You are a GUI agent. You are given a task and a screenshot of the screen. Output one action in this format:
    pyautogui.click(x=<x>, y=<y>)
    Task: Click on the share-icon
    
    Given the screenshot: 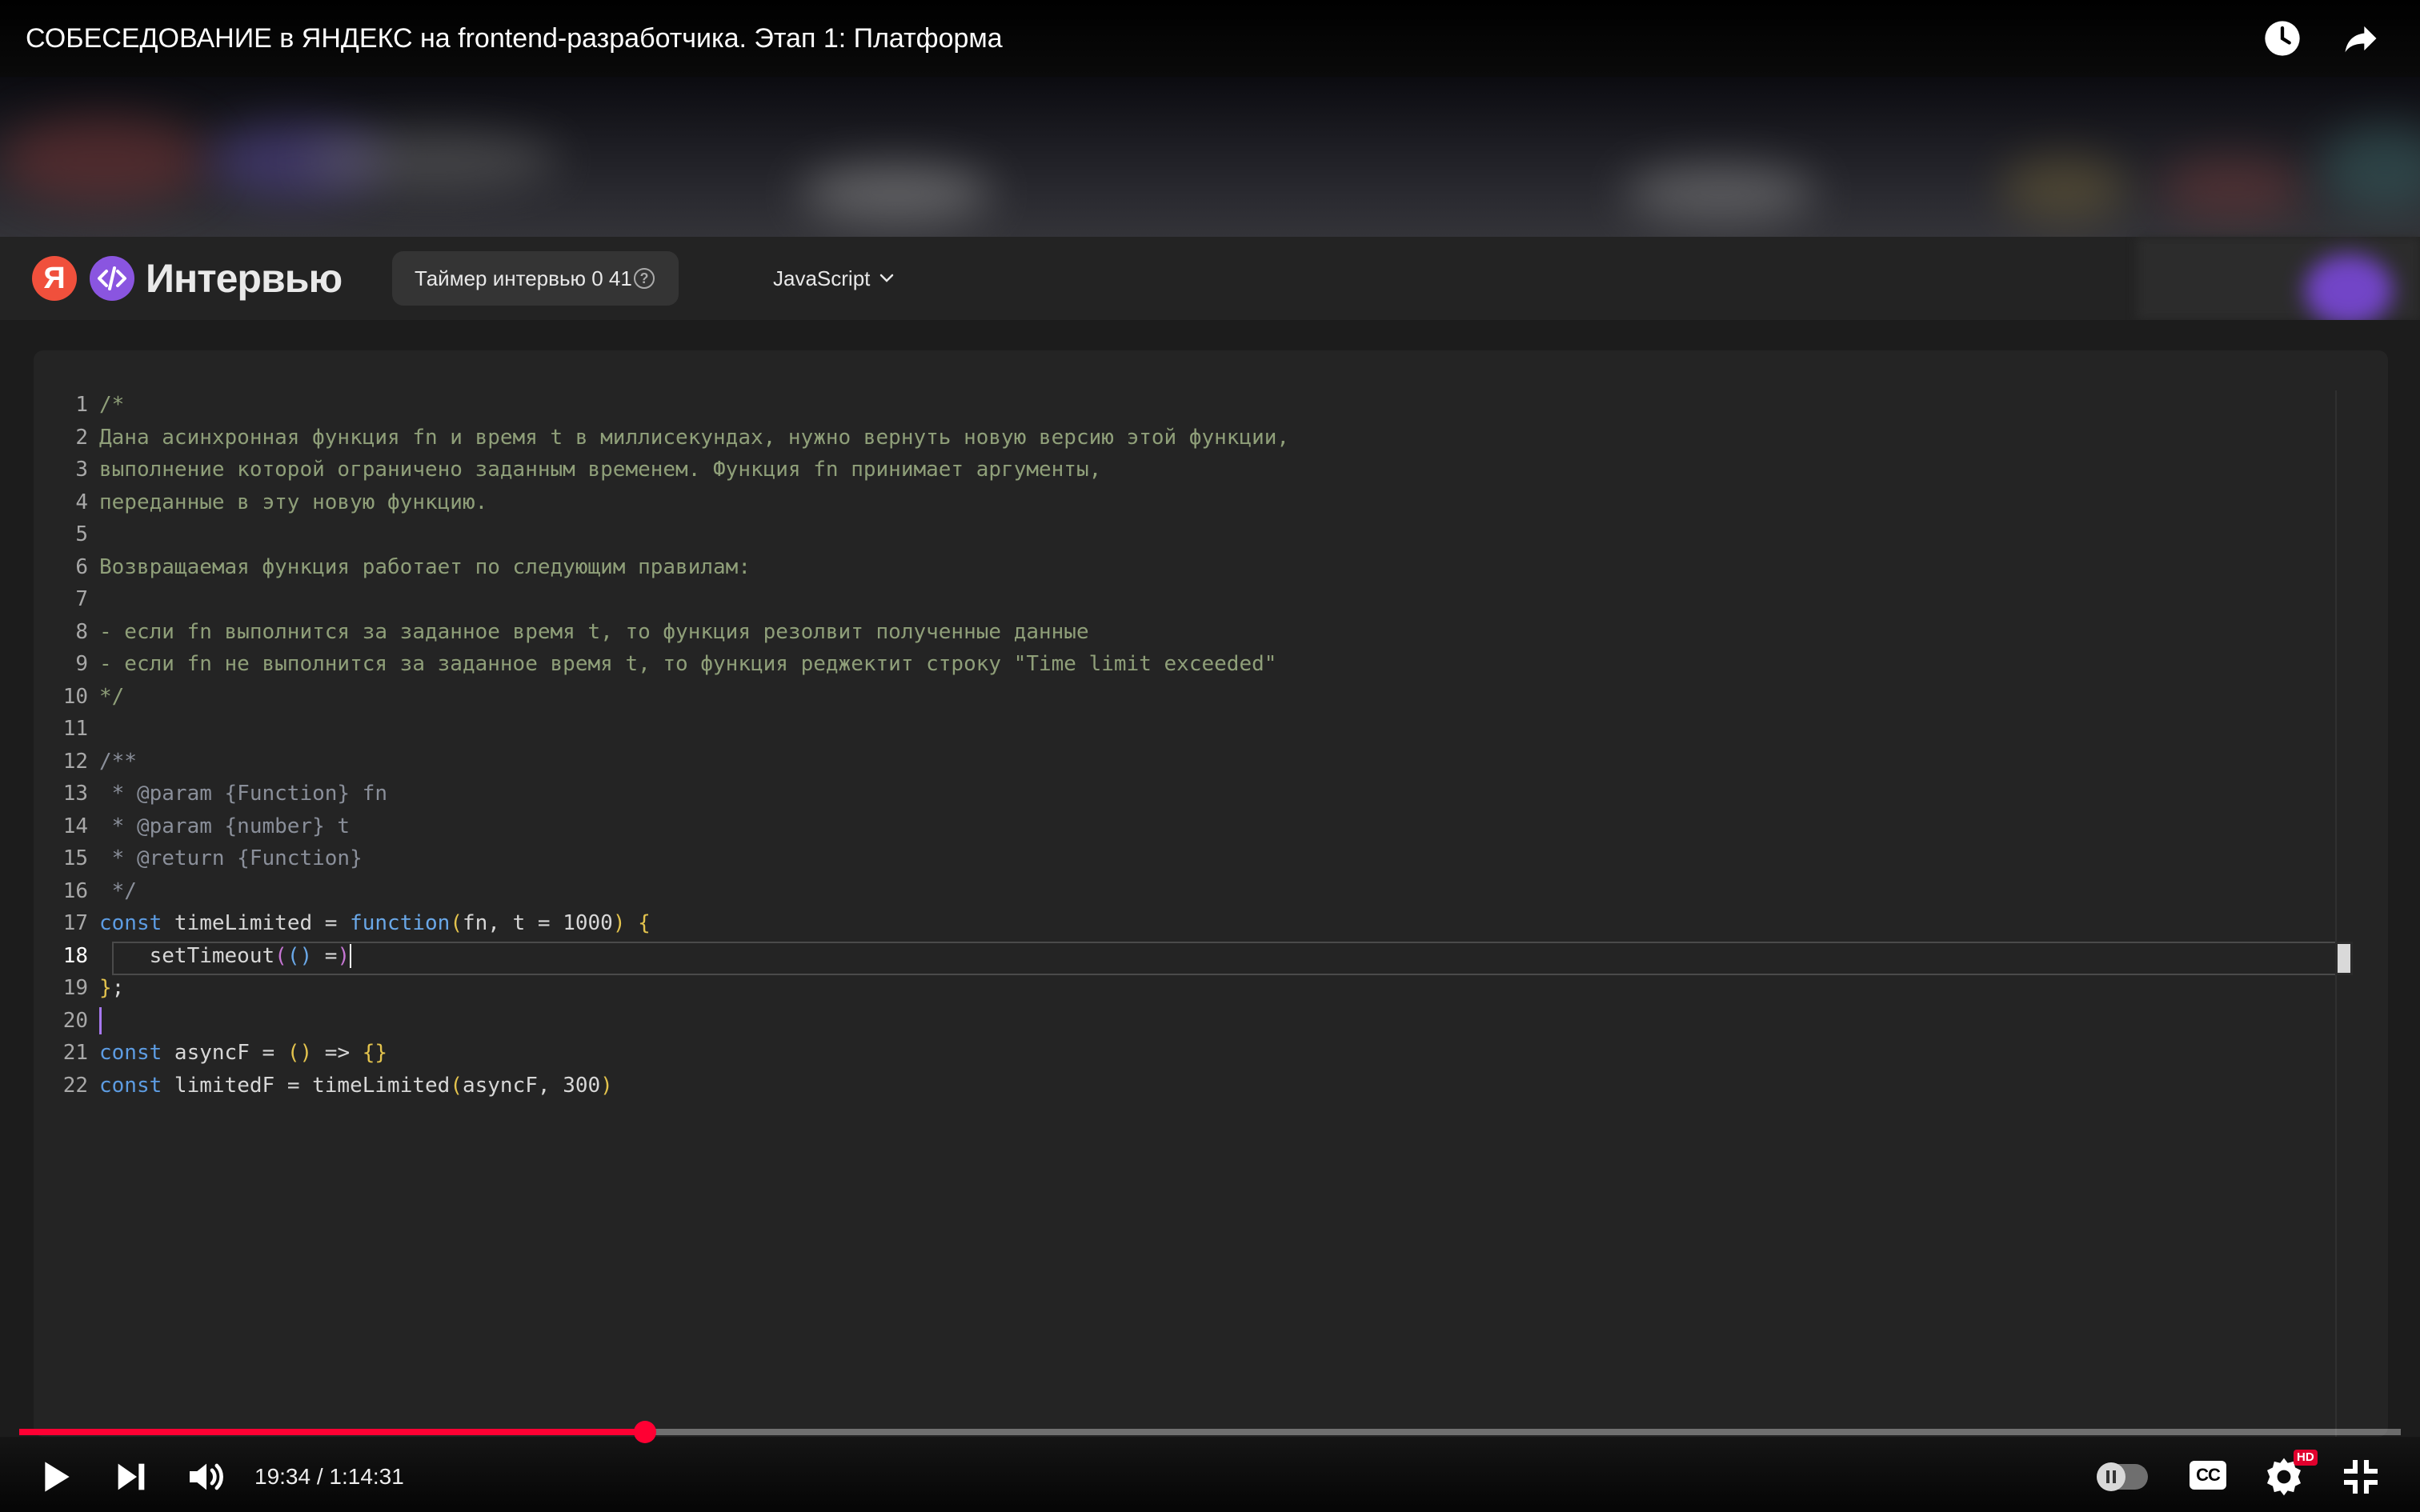 What is the action you would take?
    pyautogui.click(x=2361, y=38)
    